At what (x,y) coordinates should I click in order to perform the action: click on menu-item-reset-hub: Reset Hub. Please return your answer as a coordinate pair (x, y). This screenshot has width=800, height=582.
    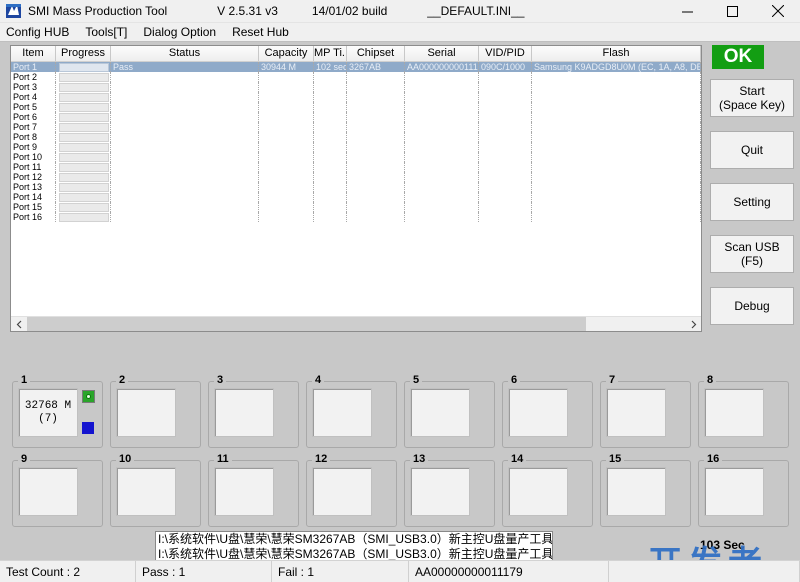
    Looking at the image, I should click on (265, 32).